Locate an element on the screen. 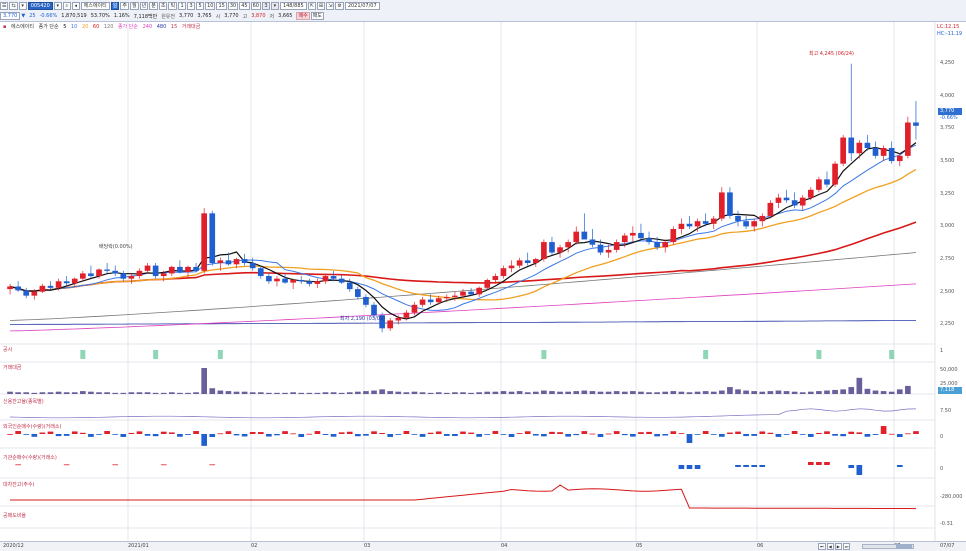  menu-button: ☰ is located at coordinates (4, 6).